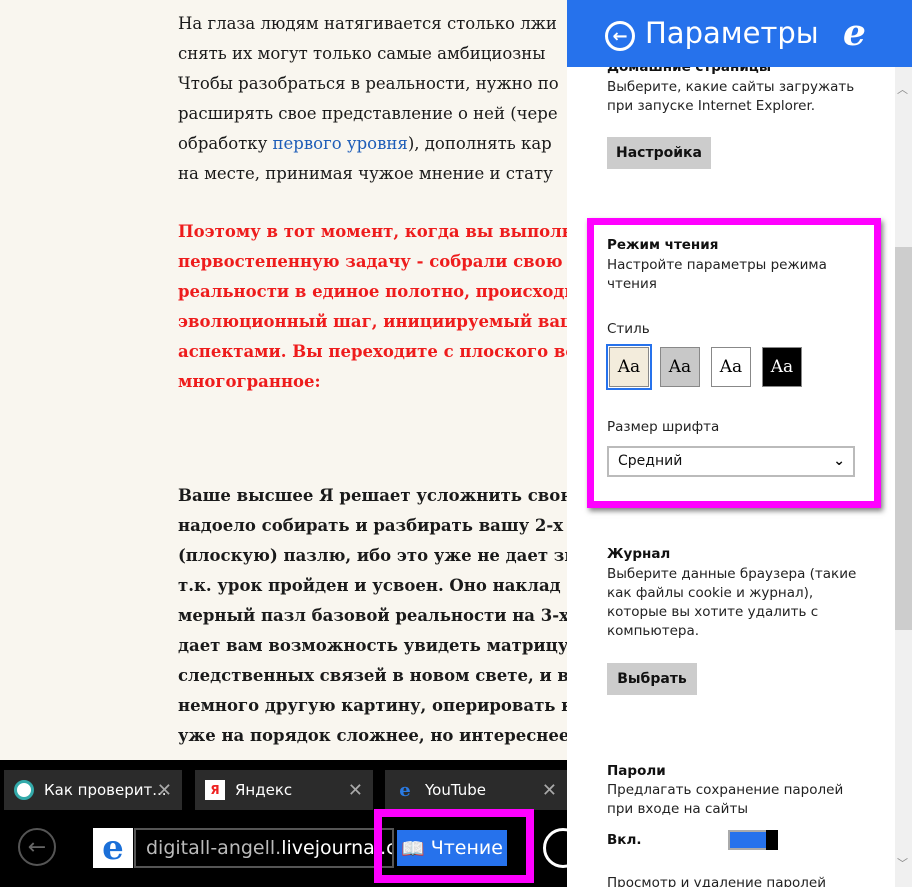 The image size is (912, 887). What do you see at coordinates (732, 33) in the screenshot?
I see `settings-title: Параметры` at bounding box center [732, 33].